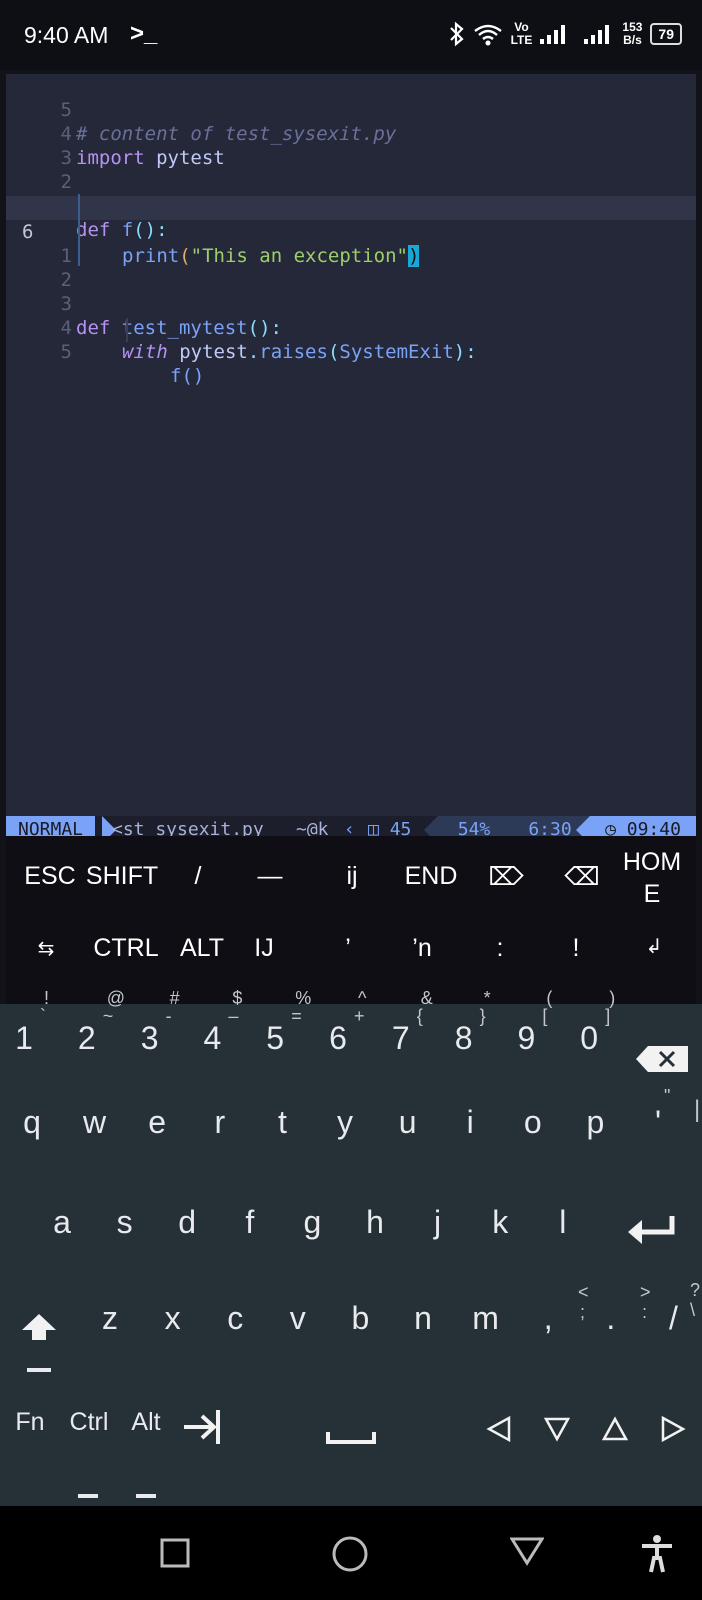 Image resolution: width=702 pixels, height=1600 pixels. I want to click on key-4: 4, so click(212, 1038).